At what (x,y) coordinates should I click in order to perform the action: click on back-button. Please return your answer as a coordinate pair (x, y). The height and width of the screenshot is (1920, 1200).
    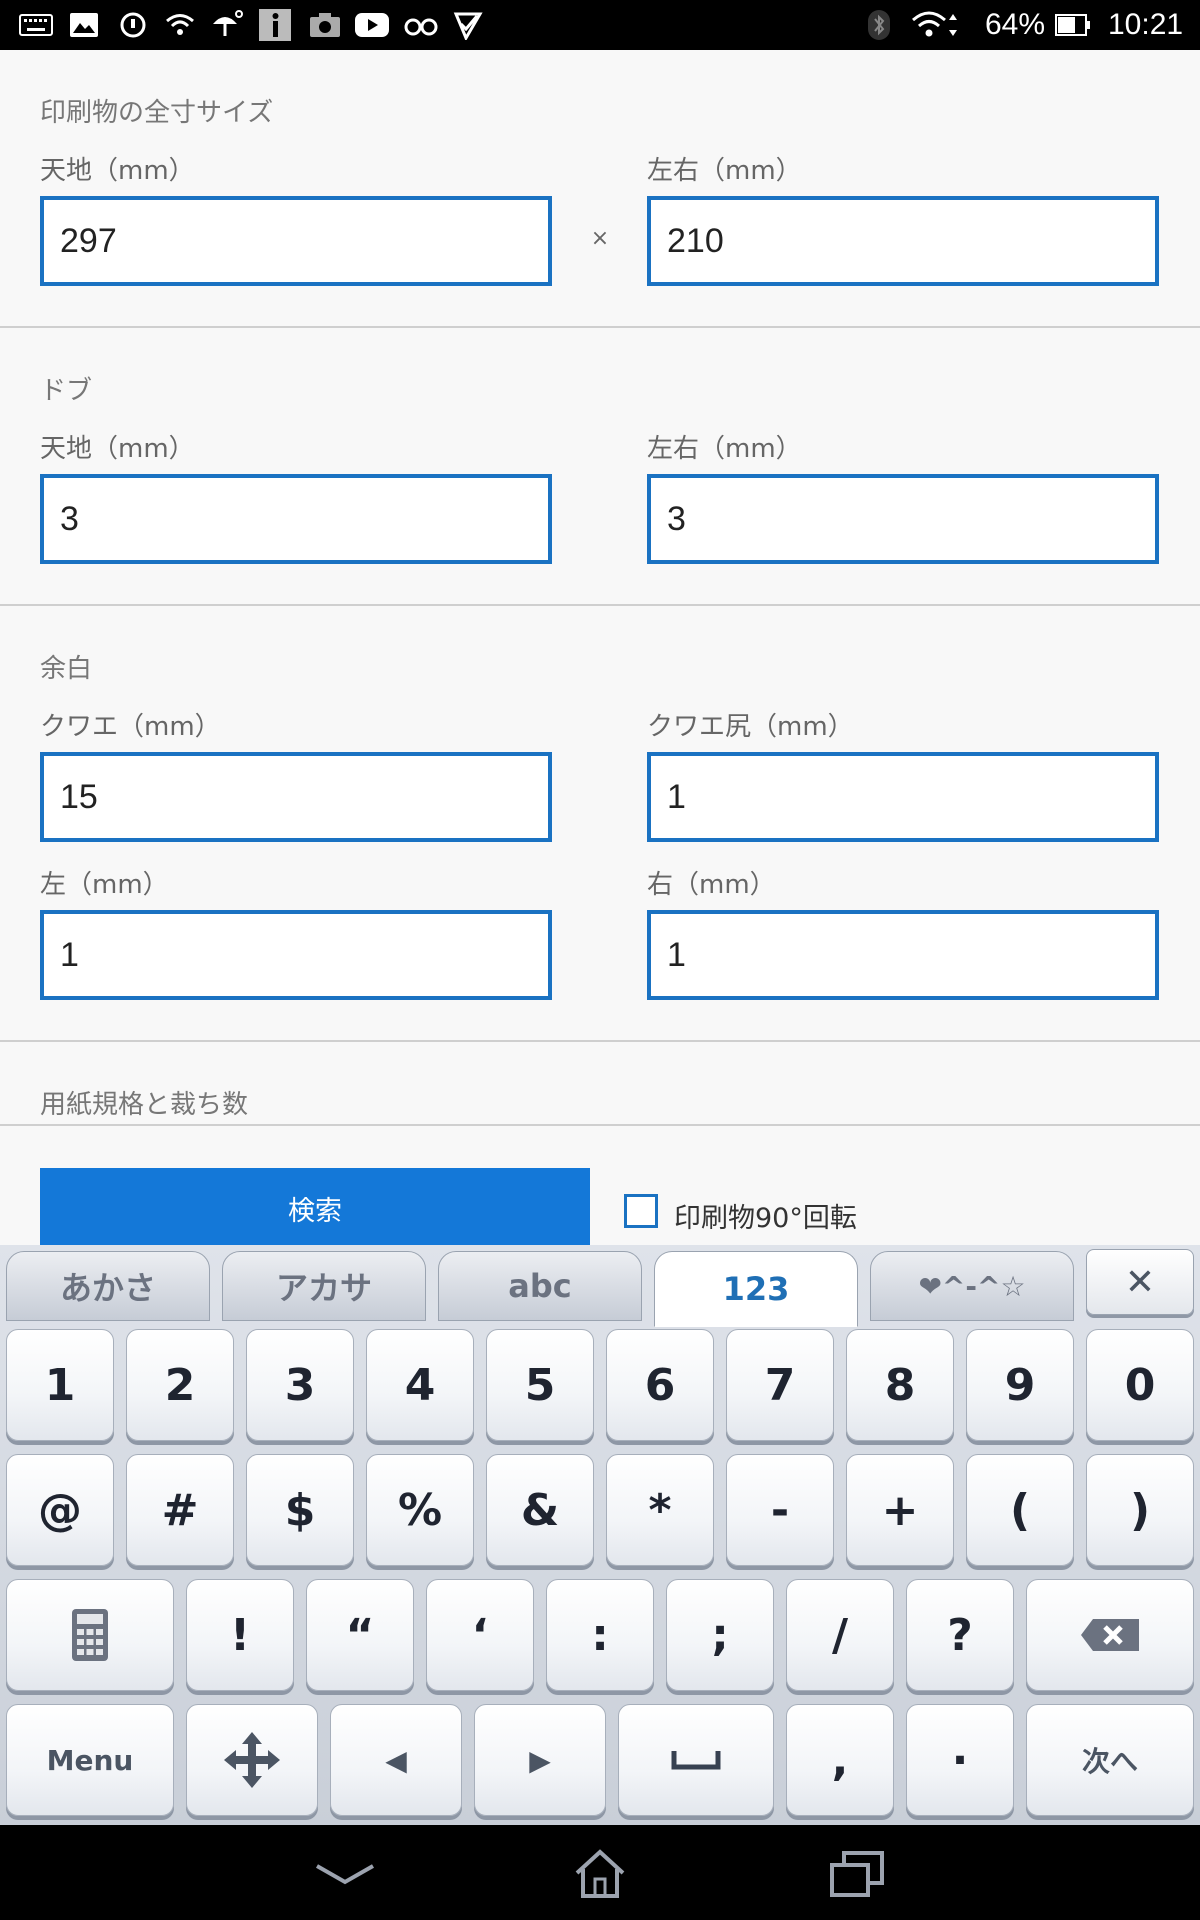
    Looking at the image, I should click on (345, 1874).